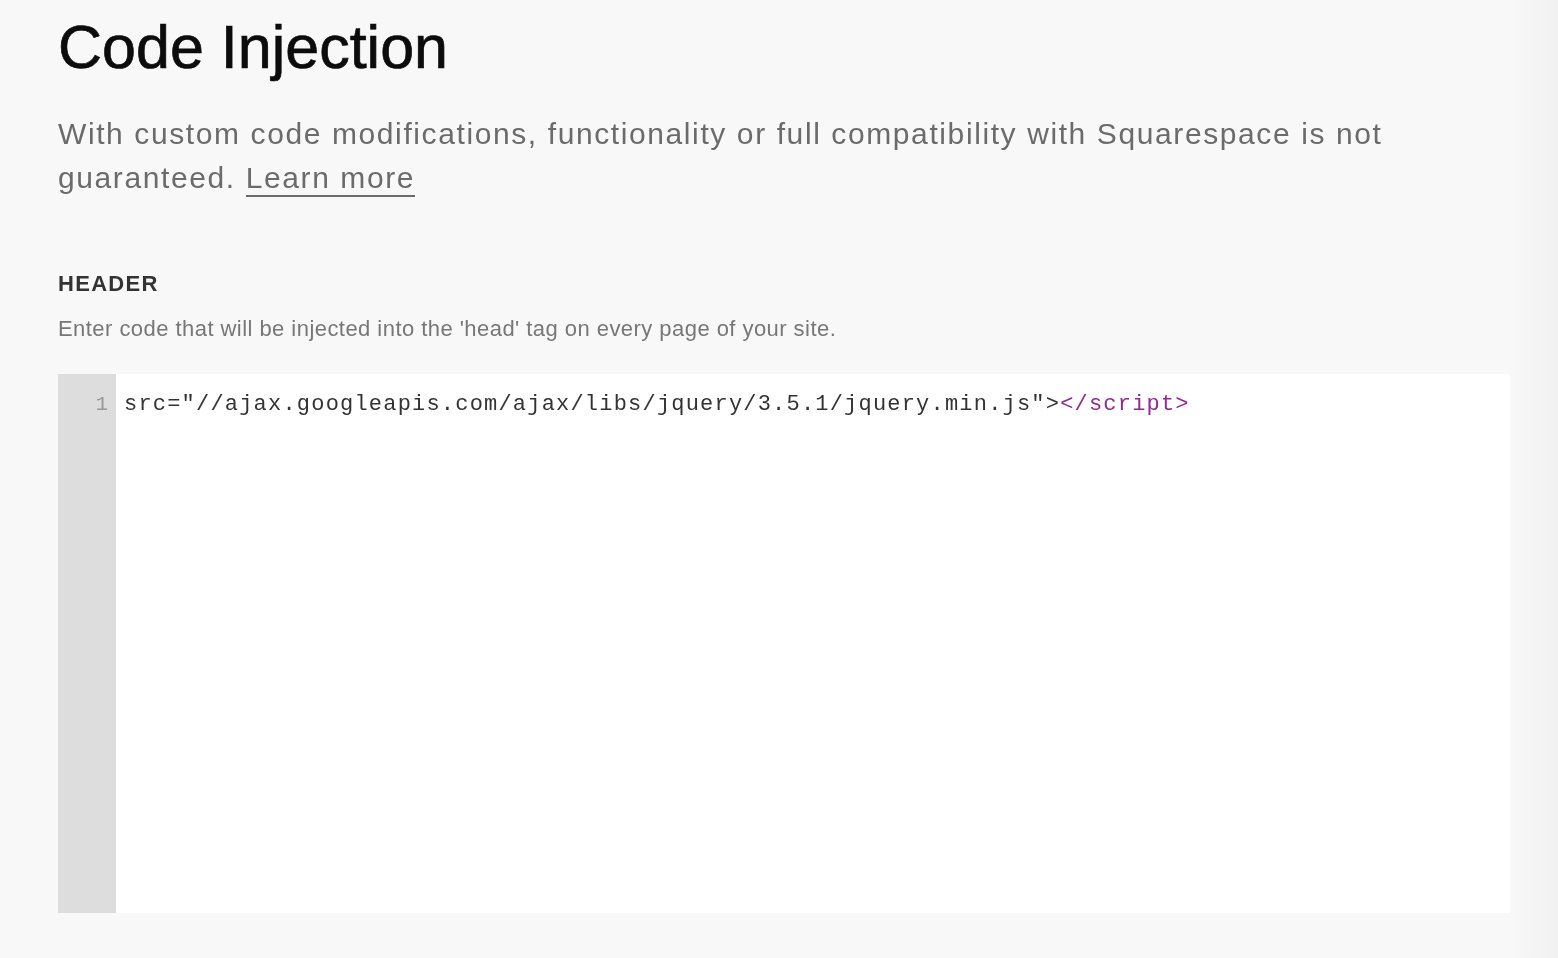  I want to click on section-description: Enter code that will be injected into the 'head' tag on every page of your site., so click(448, 329).